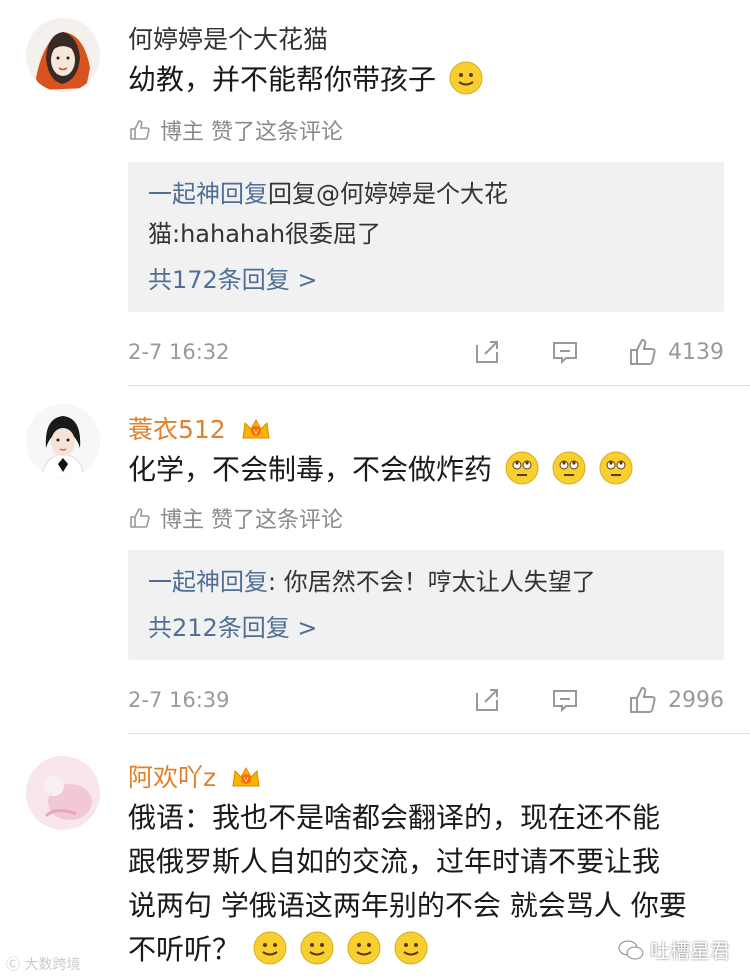 The height and width of the screenshot is (980, 750). What do you see at coordinates (426, 700) in the screenshot?
I see `comment-meta: 2-7 16:39 2996` at bounding box center [426, 700].